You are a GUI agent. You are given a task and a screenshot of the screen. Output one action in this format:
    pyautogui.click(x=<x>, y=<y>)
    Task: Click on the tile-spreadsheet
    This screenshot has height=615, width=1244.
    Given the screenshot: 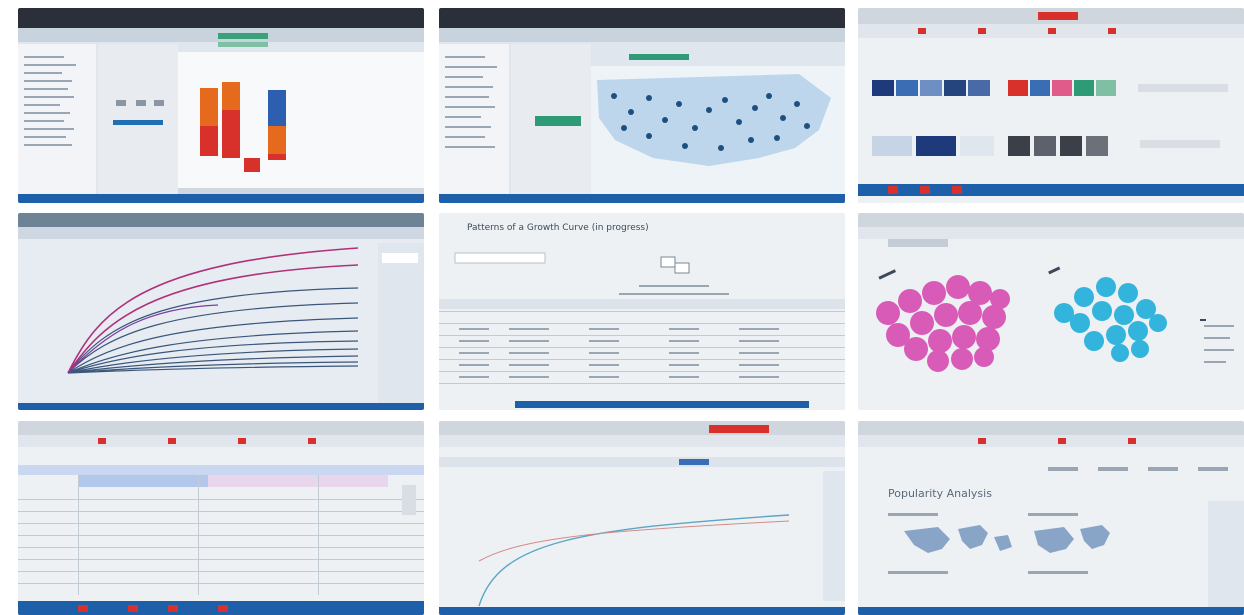 What is the action you would take?
    pyautogui.click(x=221, y=518)
    